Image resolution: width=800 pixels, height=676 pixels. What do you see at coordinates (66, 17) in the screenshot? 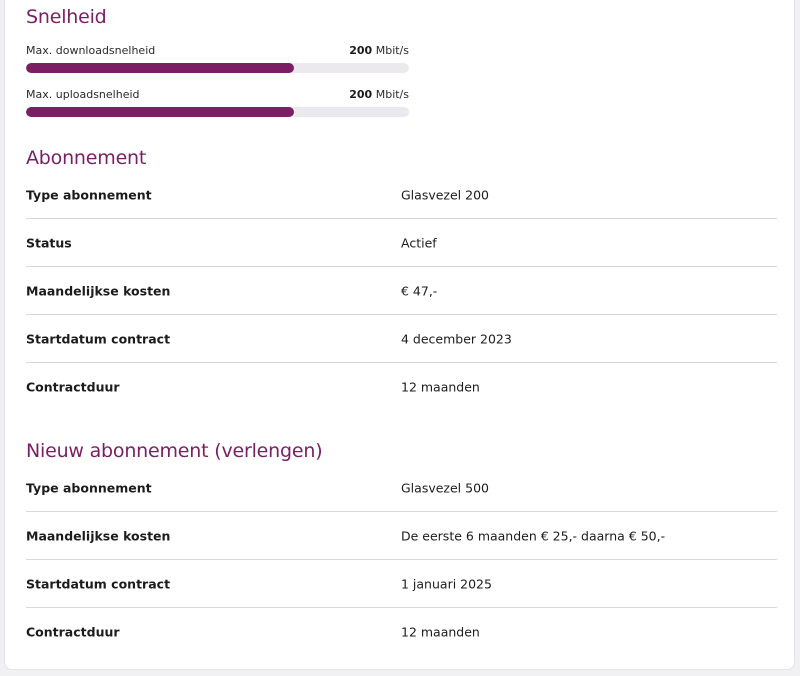
I see `speed-heading: Snelheid` at bounding box center [66, 17].